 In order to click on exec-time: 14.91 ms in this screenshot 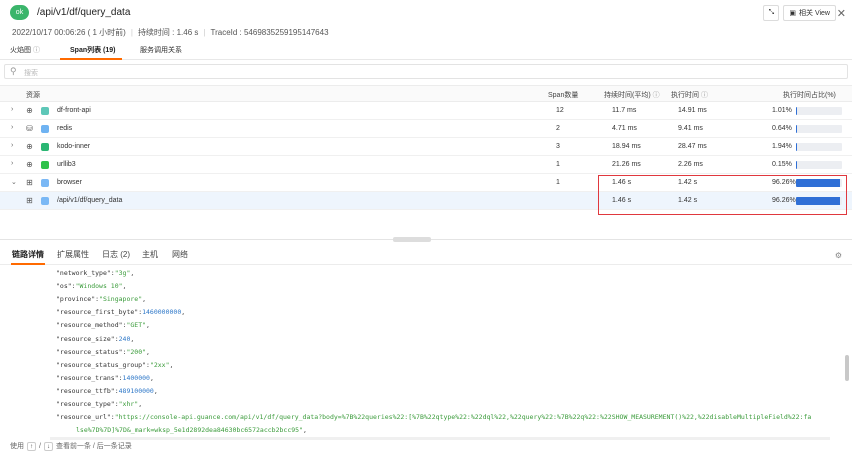, I will do `click(692, 110)`.